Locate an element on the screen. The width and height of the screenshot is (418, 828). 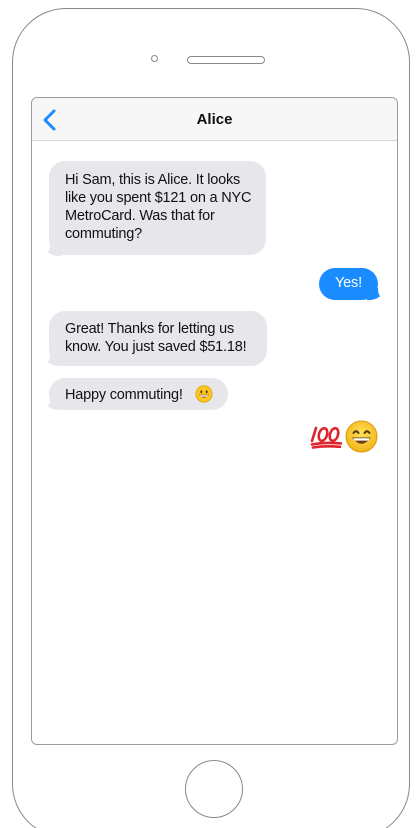
outgoing-message-bubble: Yes! is located at coordinates (348, 284).